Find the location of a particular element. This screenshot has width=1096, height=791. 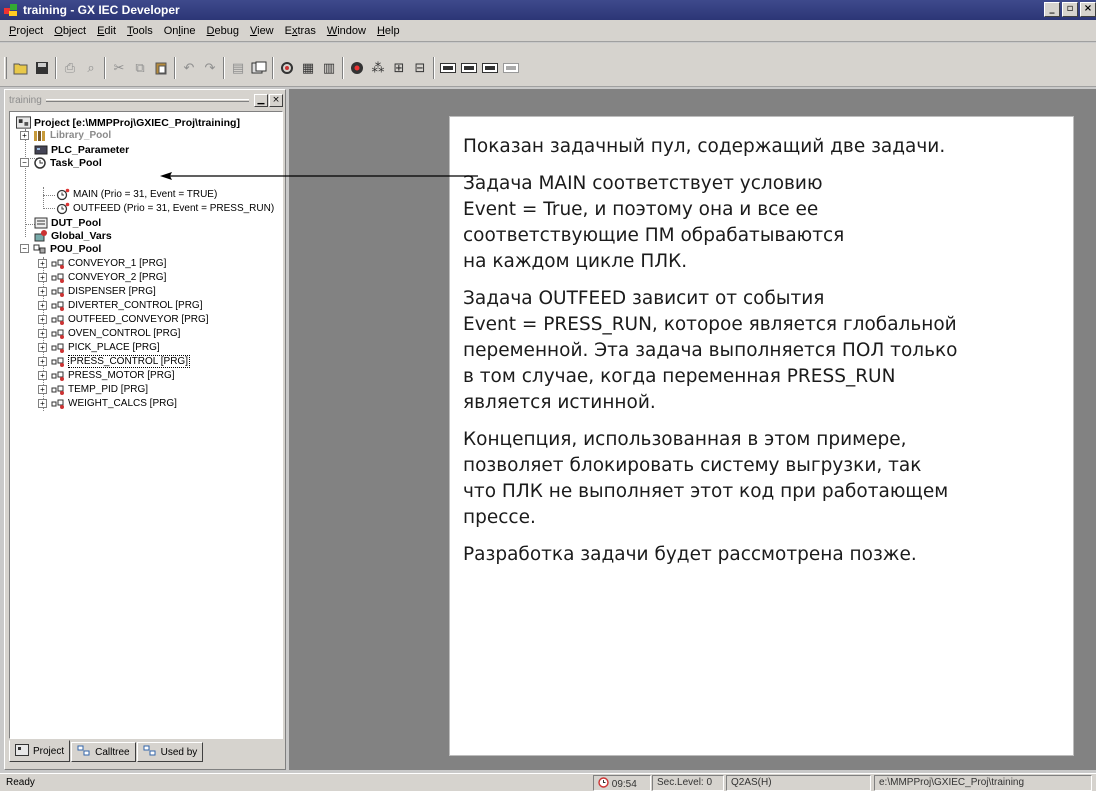

status-cpu-type: Q2AS(H) is located at coordinates (798, 783).